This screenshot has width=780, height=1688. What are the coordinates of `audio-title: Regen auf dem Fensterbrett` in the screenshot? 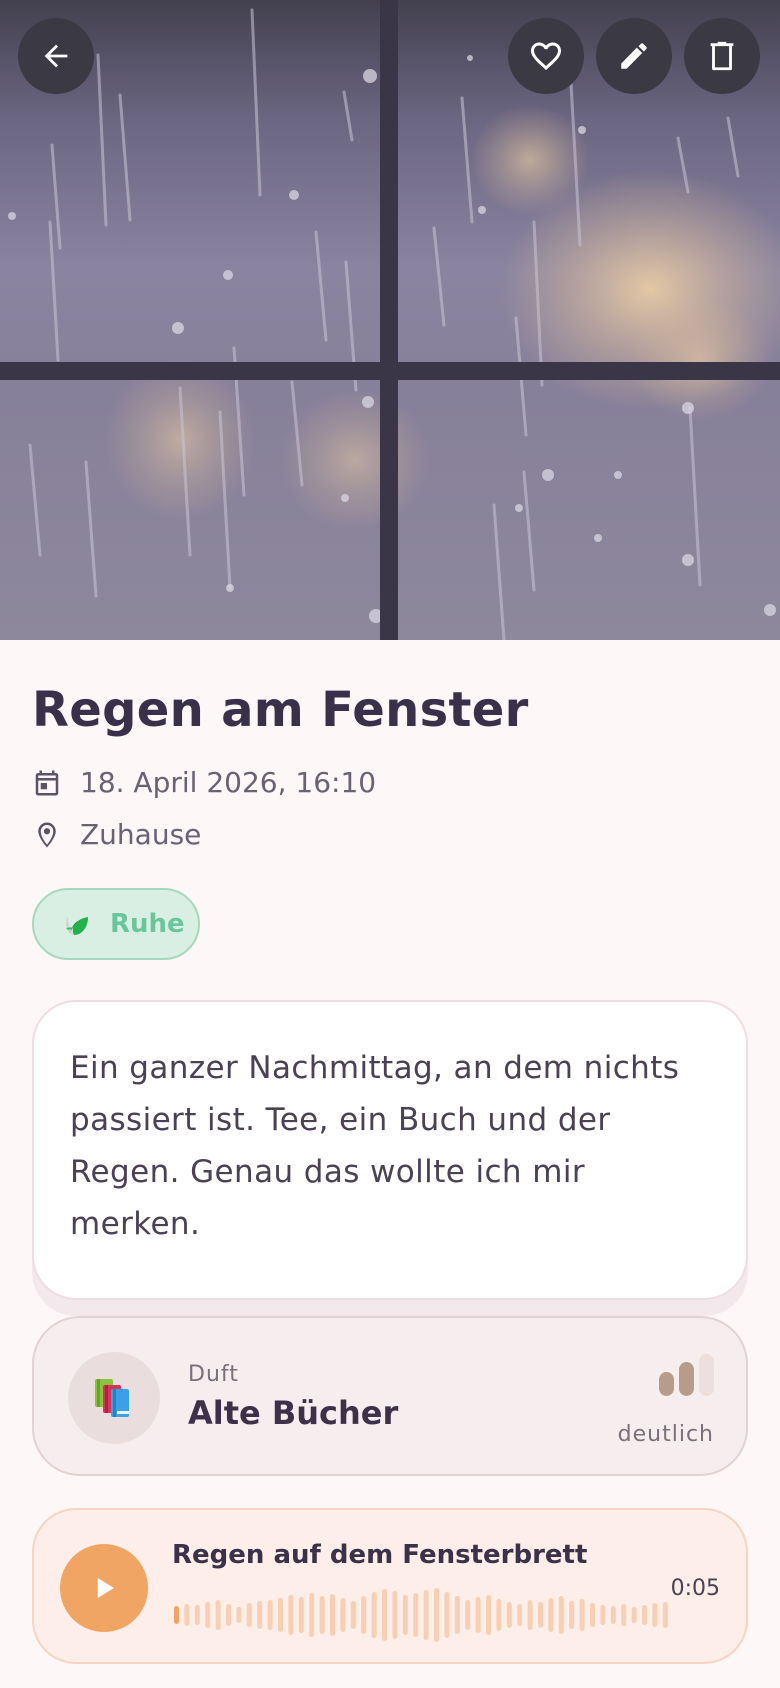 It's located at (380, 1555).